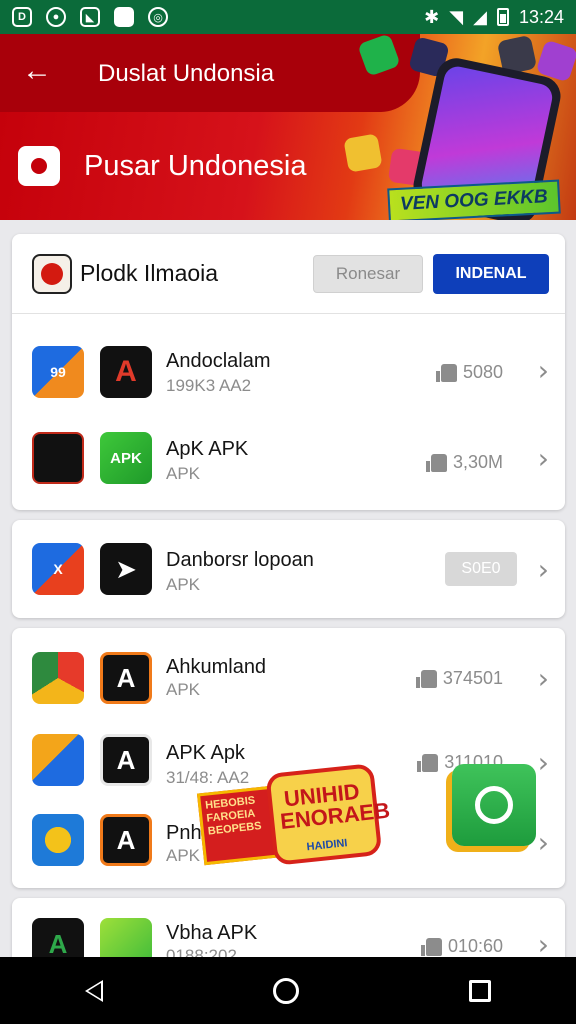 Image resolution: width=576 pixels, height=1024 pixels. What do you see at coordinates (52, 273) in the screenshot?
I see `publisher-logo` at bounding box center [52, 273].